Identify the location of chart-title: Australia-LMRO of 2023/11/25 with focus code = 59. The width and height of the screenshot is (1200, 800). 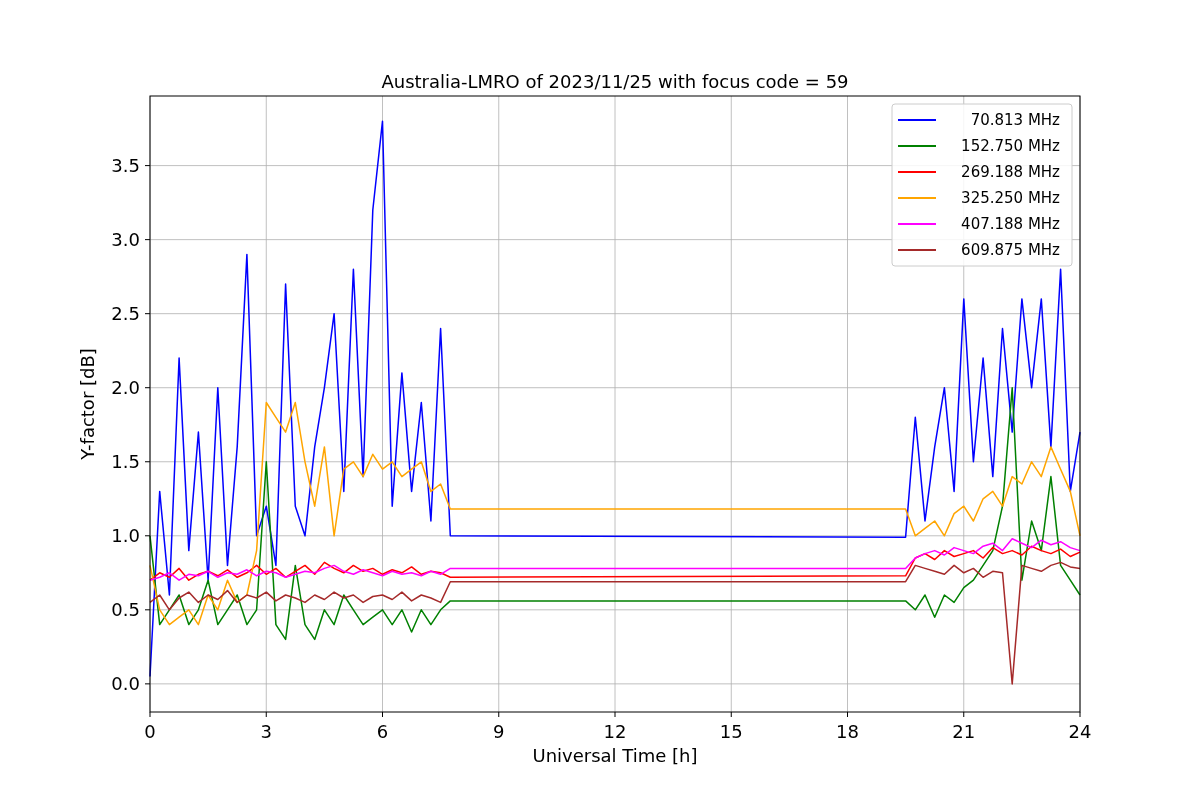
(615, 81).